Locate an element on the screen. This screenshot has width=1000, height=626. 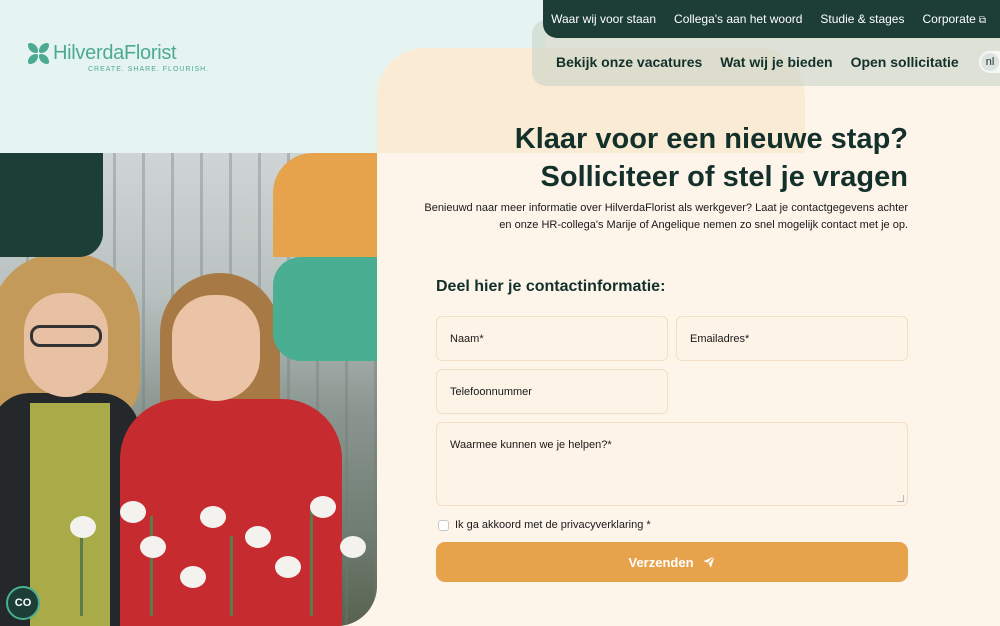
email-field: Emailadres* is located at coordinates (792, 338).